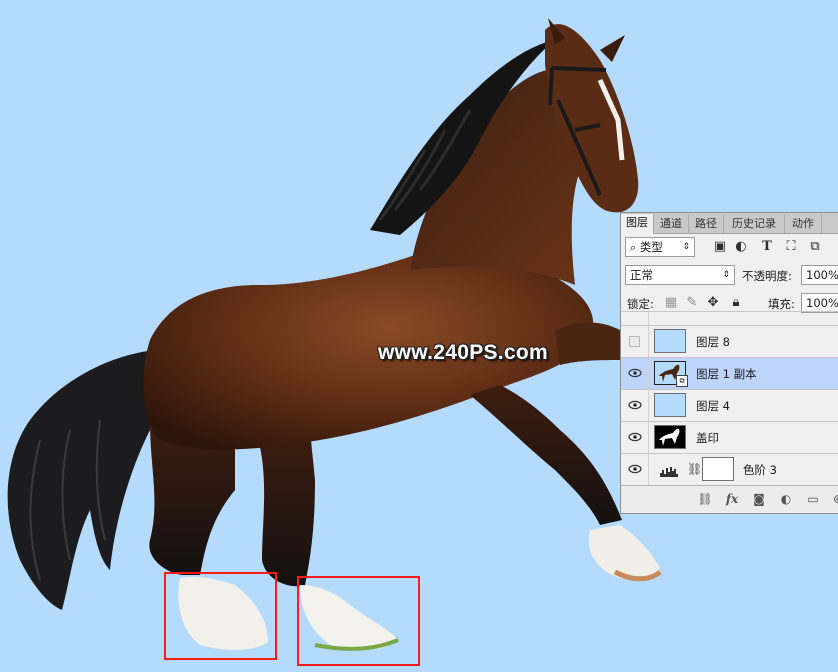 The height and width of the screenshot is (672, 838). What do you see at coordinates (791, 247) in the screenshot?
I see `shape-filter-icon: ⛶` at bounding box center [791, 247].